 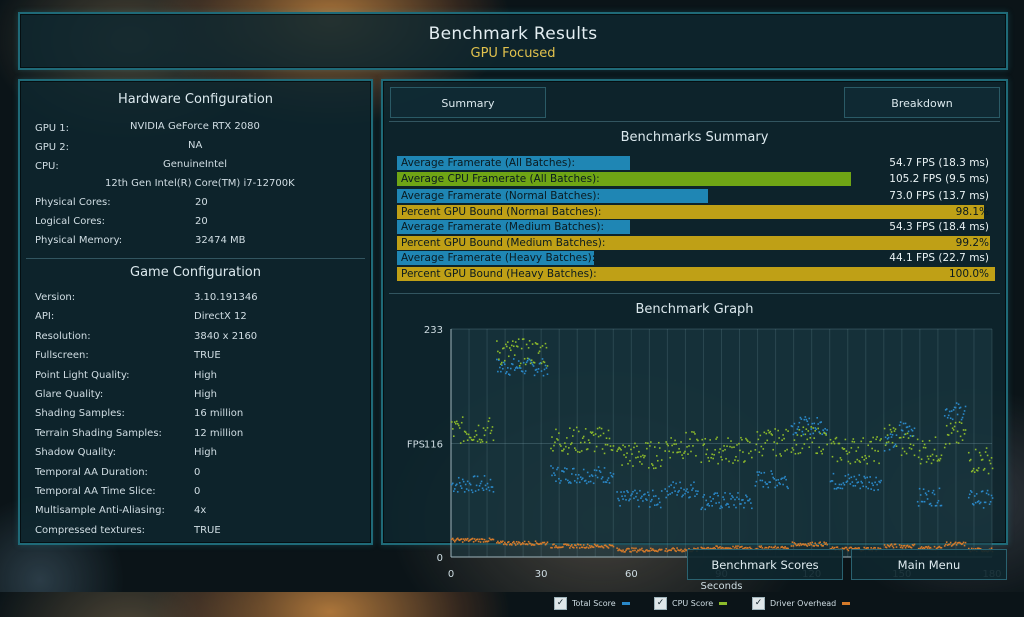 I want to click on game-config-label: Point Light Quality:, so click(x=82, y=375).